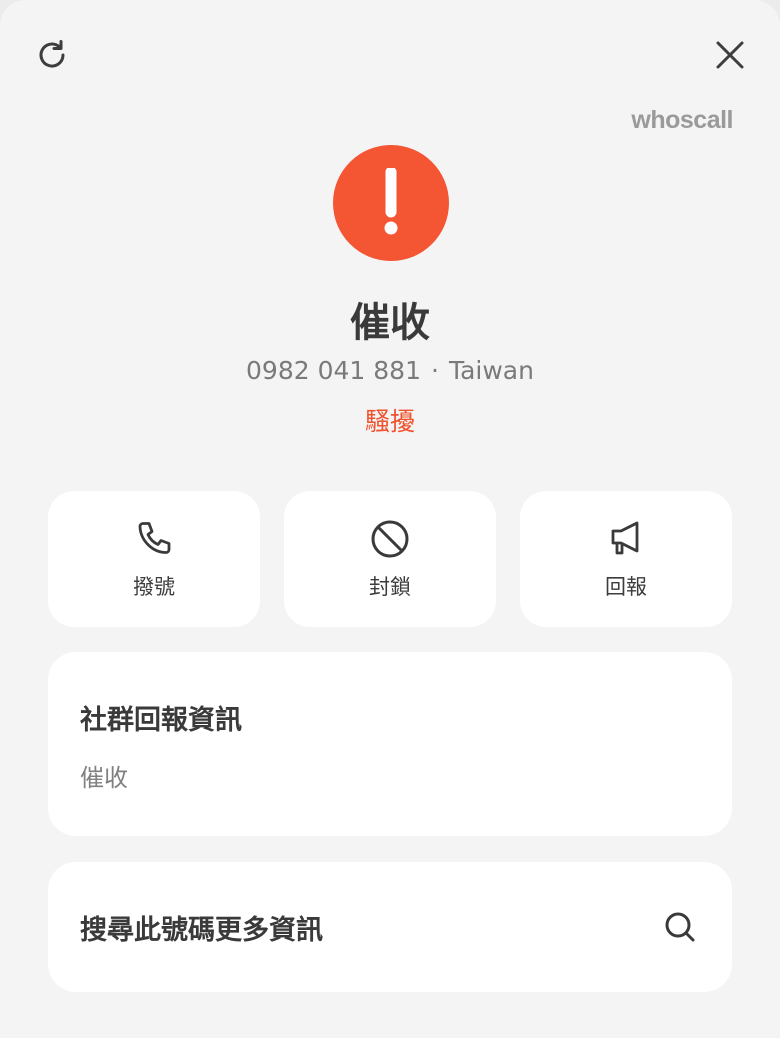 The height and width of the screenshot is (1038, 780). I want to click on region: Taiwan, so click(491, 370).